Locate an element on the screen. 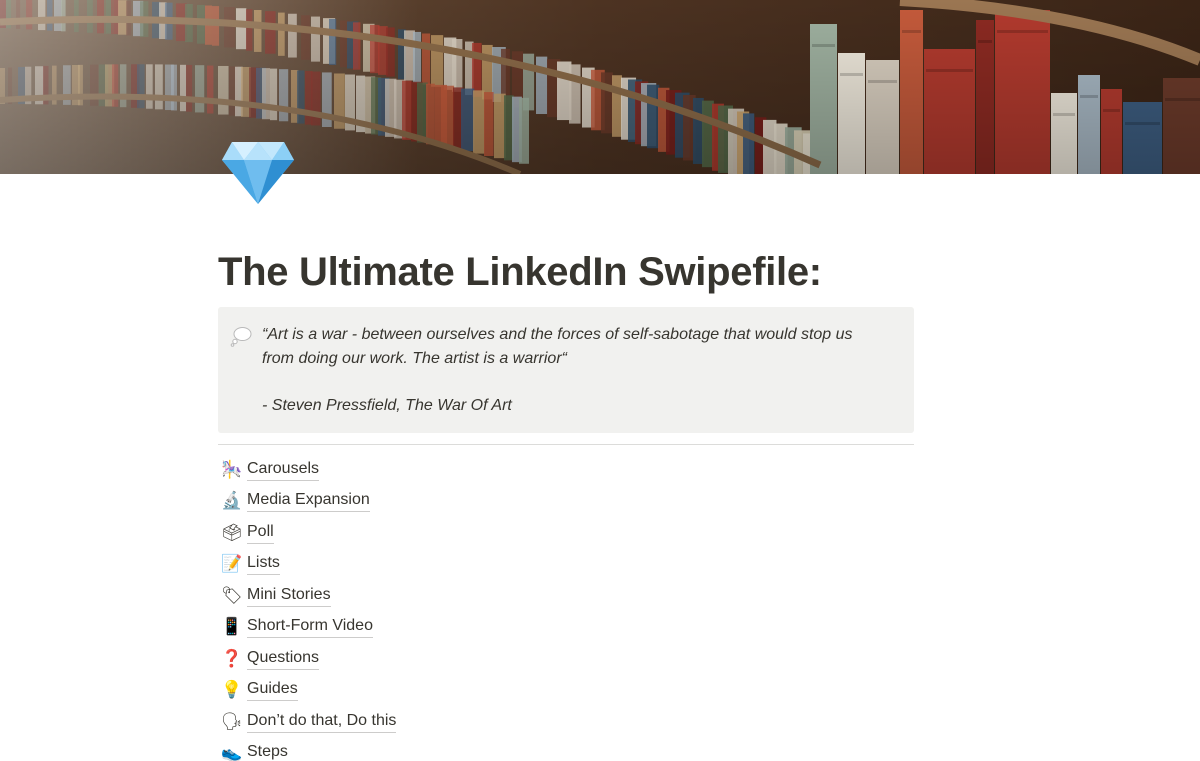 Image resolution: width=1200 pixels, height=761 pixels. subpage-link-guides: 💡 Guides is located at coordinates (566, 691).